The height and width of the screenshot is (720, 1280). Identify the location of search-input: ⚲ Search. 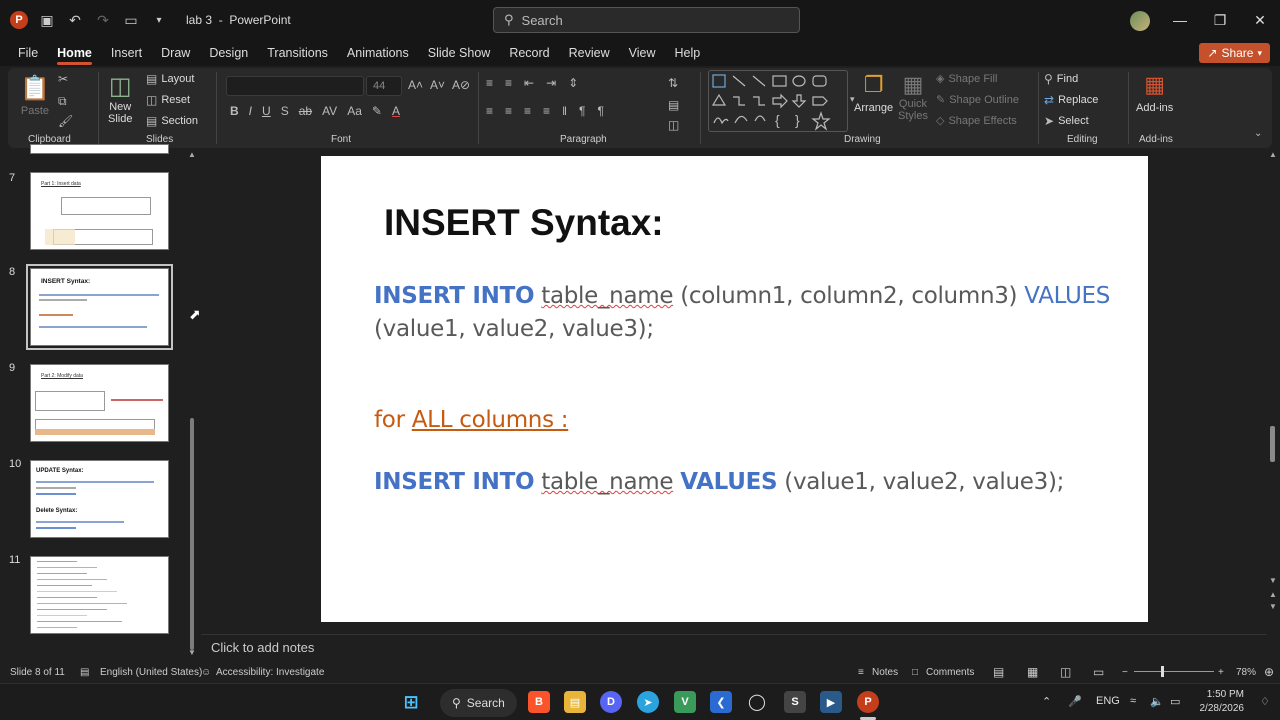
(646, 20).